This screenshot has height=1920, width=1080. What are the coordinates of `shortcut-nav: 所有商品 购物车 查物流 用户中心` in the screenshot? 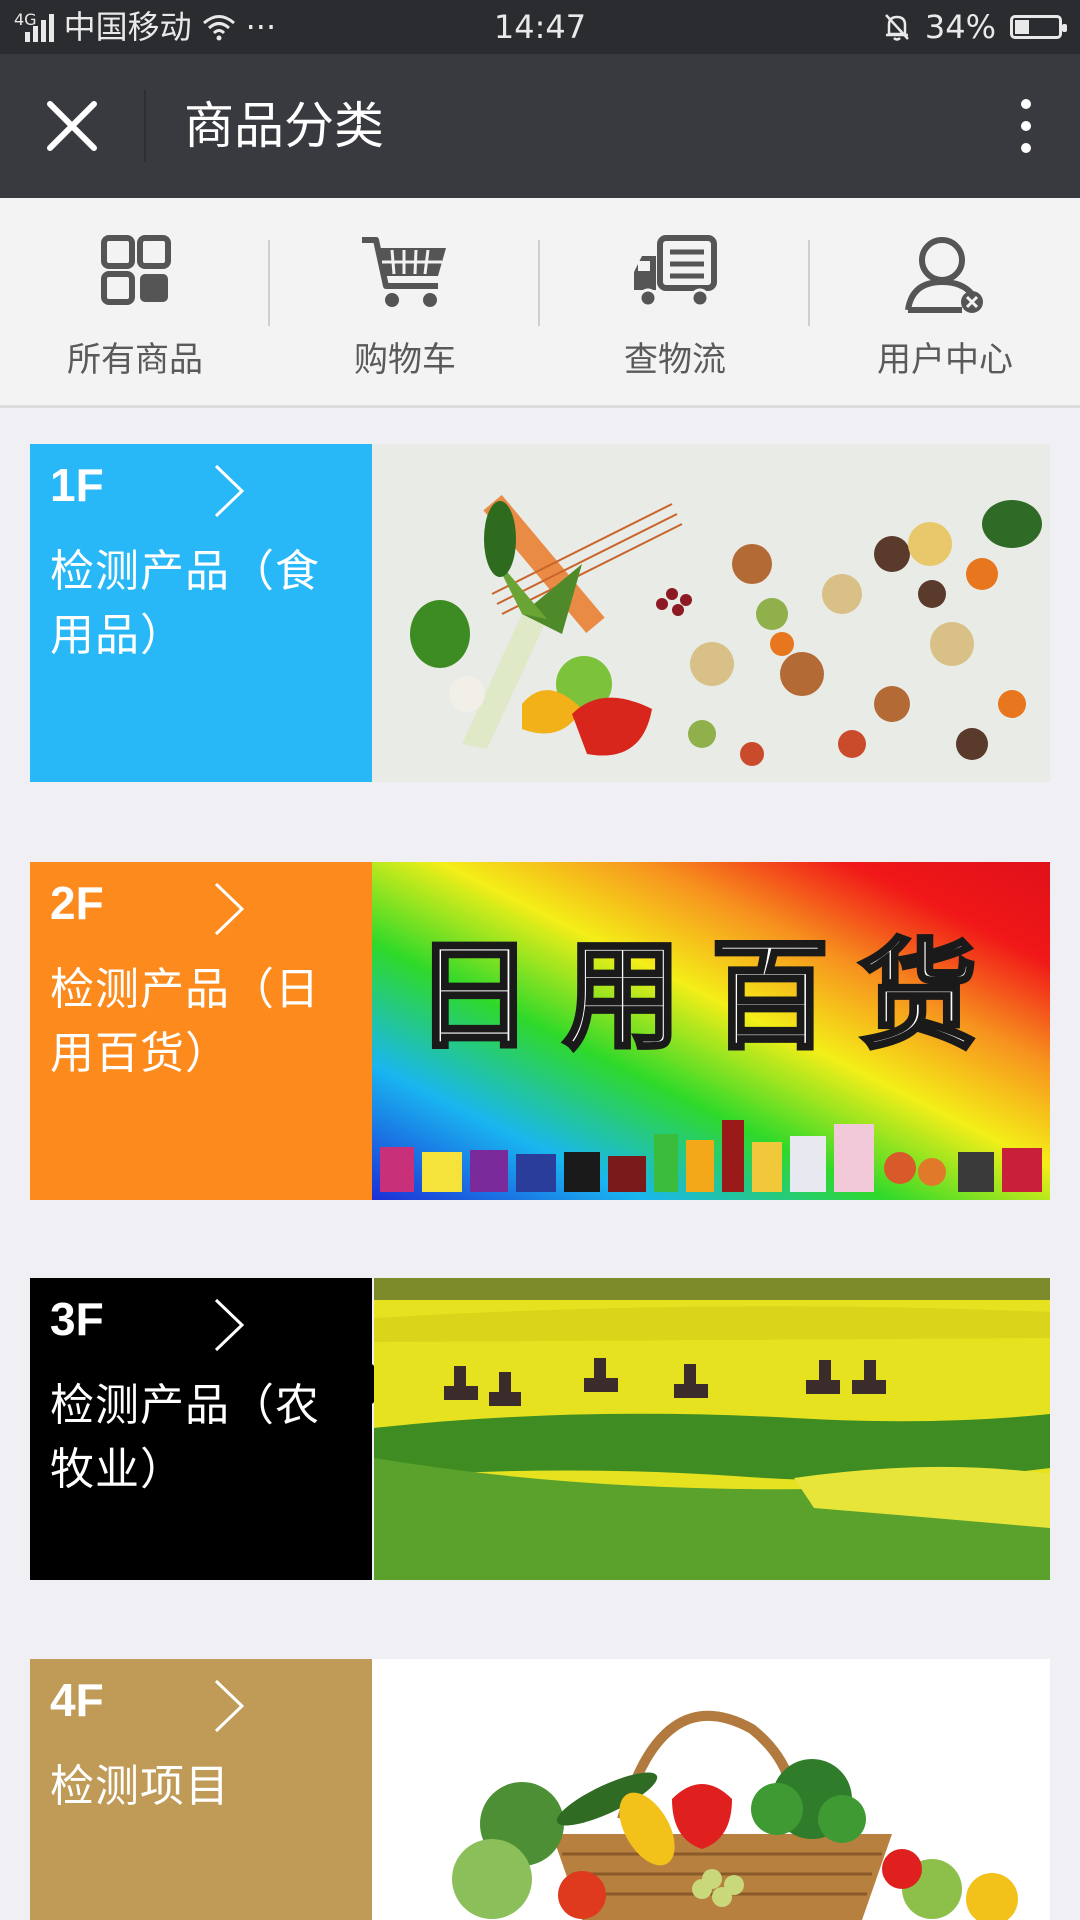 It's located at (540, 303).